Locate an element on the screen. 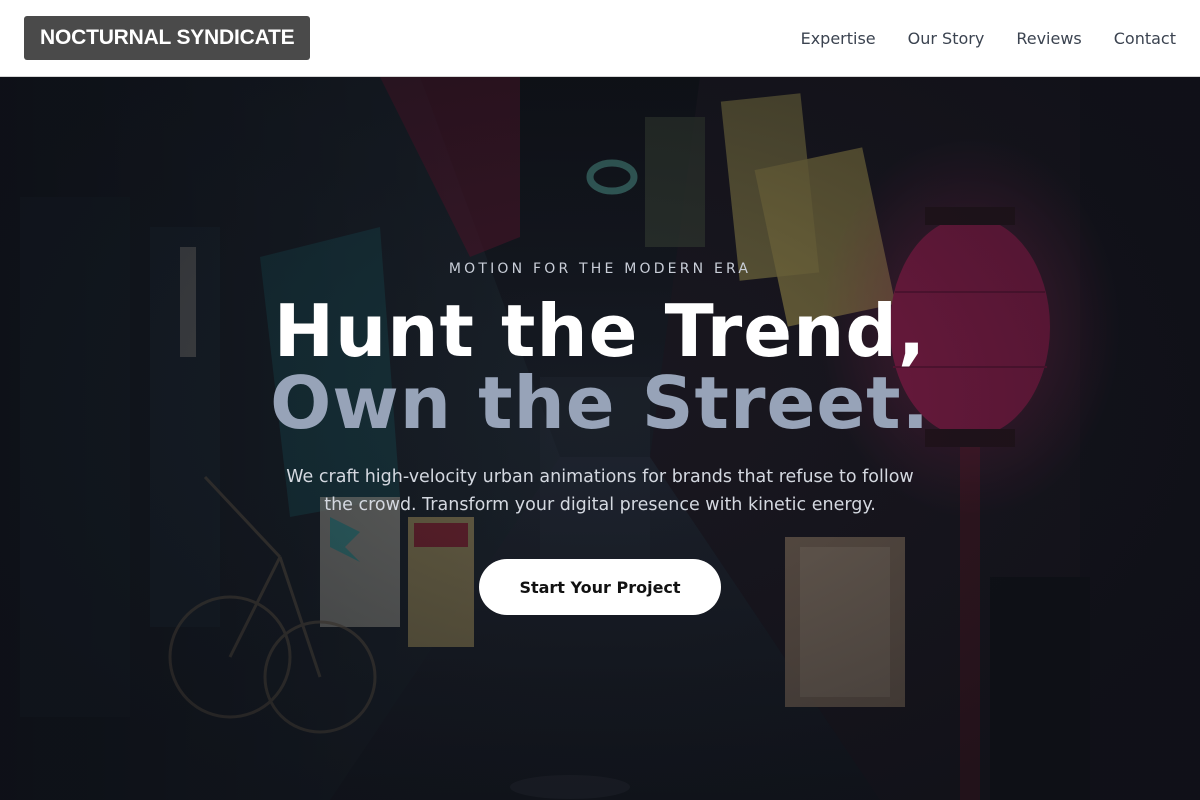  main-nav: Expertise Our Story Reviews Contact is located at coordinates (988, 38).